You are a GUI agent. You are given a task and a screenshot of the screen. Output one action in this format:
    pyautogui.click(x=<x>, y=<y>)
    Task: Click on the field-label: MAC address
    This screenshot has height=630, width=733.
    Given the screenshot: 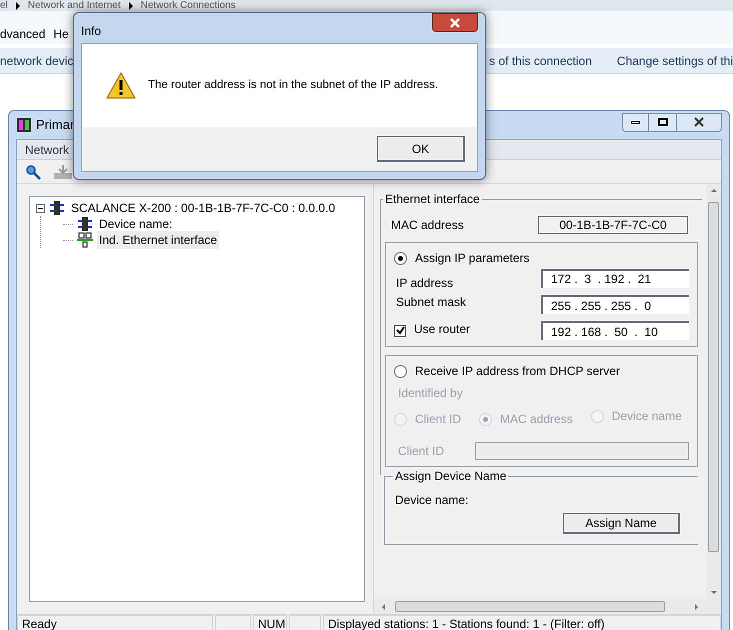 What is the action you would take?
    pyautogui.click(x=427, y=225)
    